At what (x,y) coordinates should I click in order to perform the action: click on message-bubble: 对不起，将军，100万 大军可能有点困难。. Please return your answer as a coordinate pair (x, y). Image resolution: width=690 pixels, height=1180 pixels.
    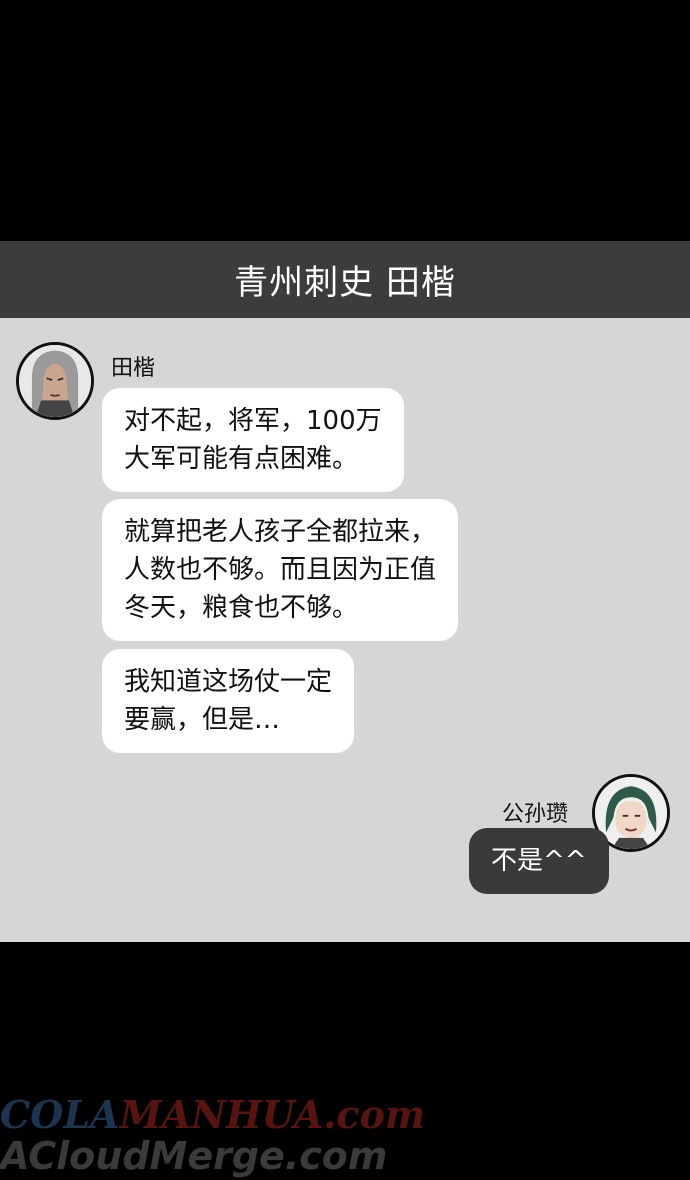
    Looking at the image, I should click on (253, 440).